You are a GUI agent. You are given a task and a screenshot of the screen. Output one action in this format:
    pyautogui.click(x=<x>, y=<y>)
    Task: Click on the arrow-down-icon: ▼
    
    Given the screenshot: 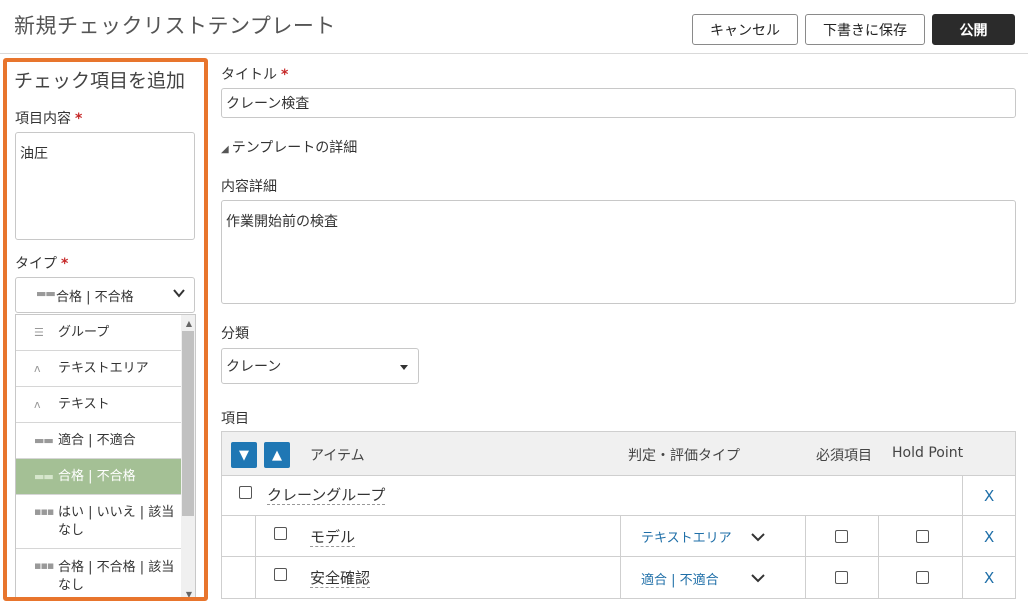 What is the action you would take?
    pyautogui.click(x=244, y=455)
    